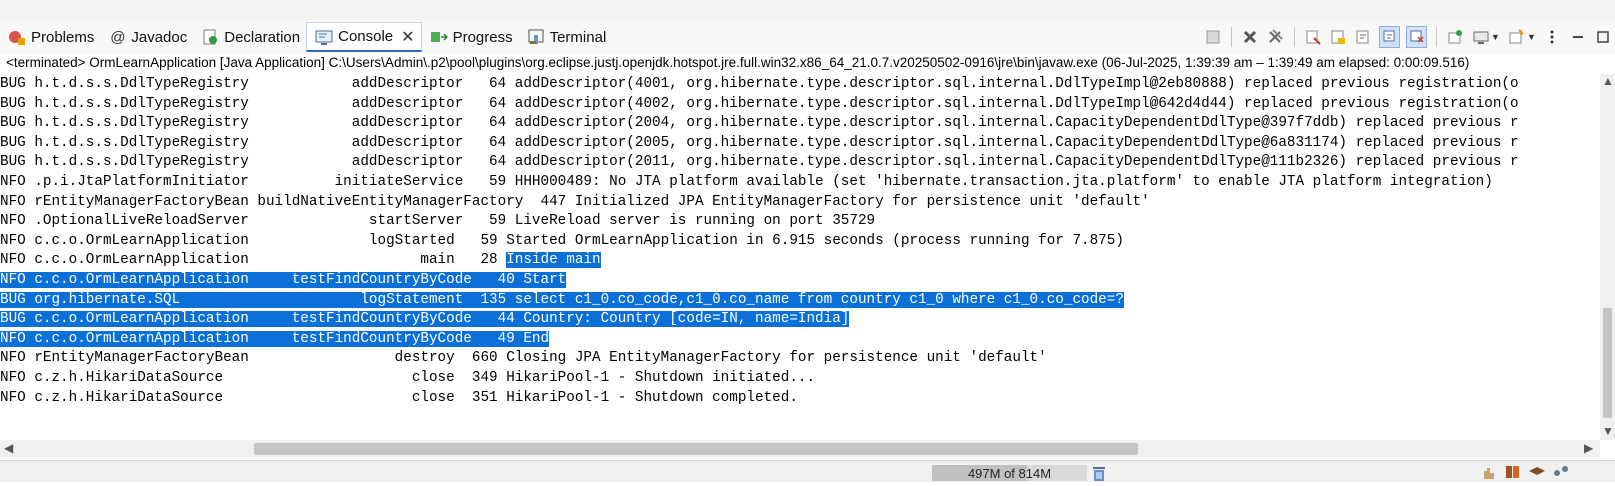 The width and height of the screenshot is (1615, 486). Describe the element at coordinates (1480, 37) in the screenshot. I see `display-selected-console-icon` at that location.